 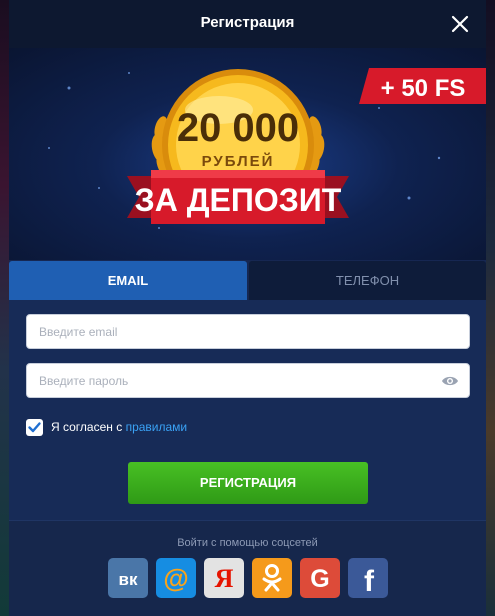 I want to click on odnoklassniki-login-button, so click(x=272, y=578).